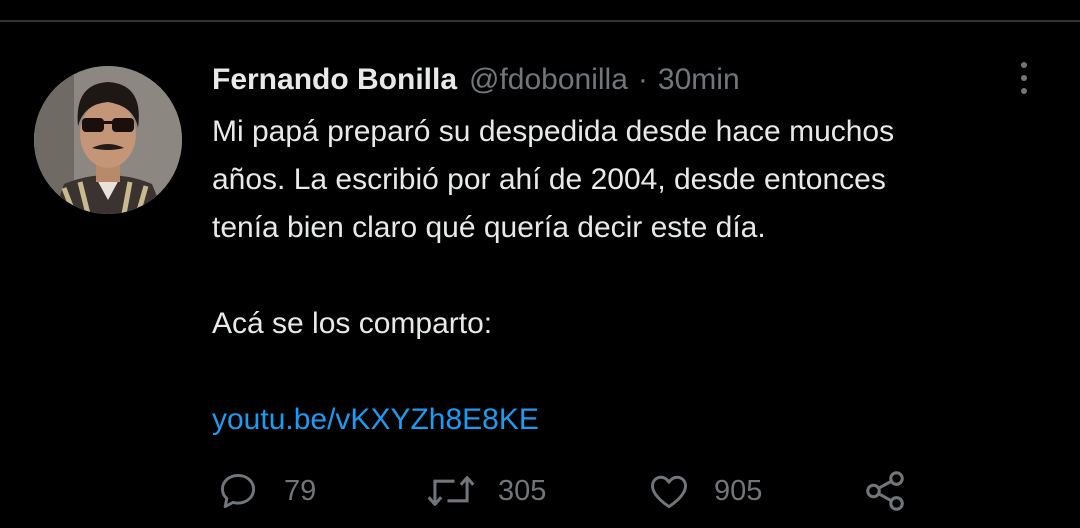 The width and height of the screenshot is (1080, 528). Describe the element at coordinates (522, 490) in the screenshot. I see `retweet-count: 305` at that location.